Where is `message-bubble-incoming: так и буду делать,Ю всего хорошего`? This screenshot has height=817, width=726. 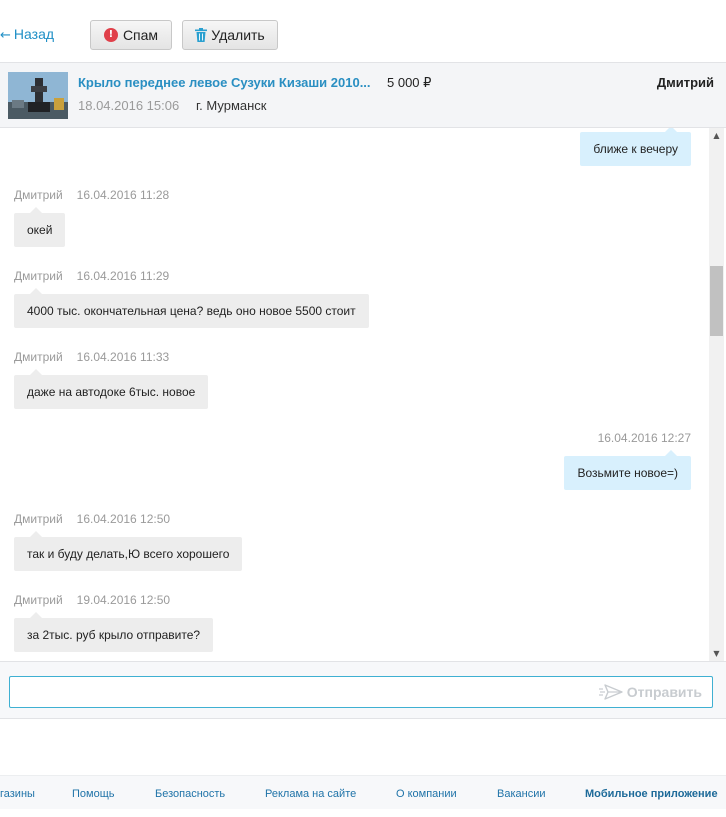 message-bubble-incoming: так и буду делать,Ю всего хорошего is located at coordinates (128, 551).